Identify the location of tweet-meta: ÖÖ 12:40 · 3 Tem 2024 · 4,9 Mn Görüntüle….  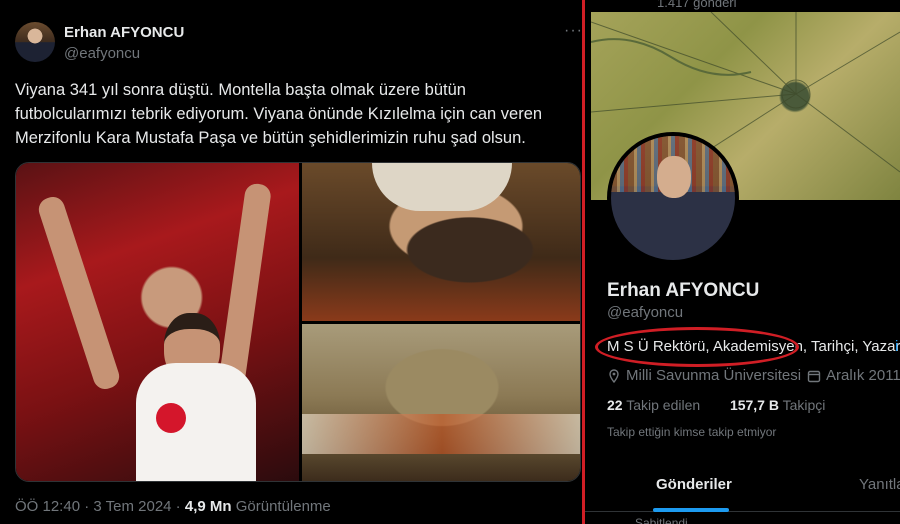
(173, 506).